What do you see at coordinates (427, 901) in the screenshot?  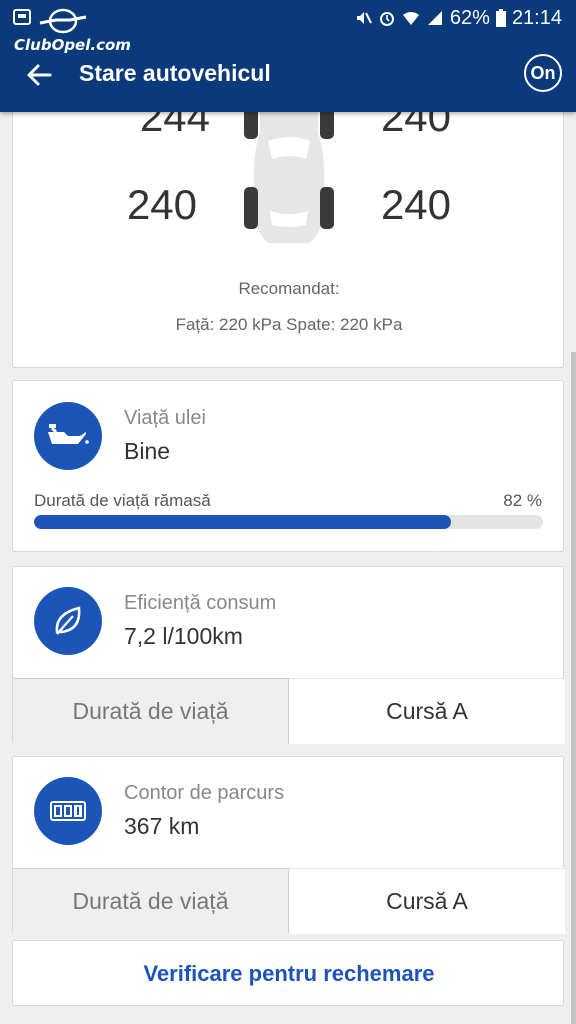 I see `odometer-tab-trip-a: Cursă A` at bounding box center [427, 901].